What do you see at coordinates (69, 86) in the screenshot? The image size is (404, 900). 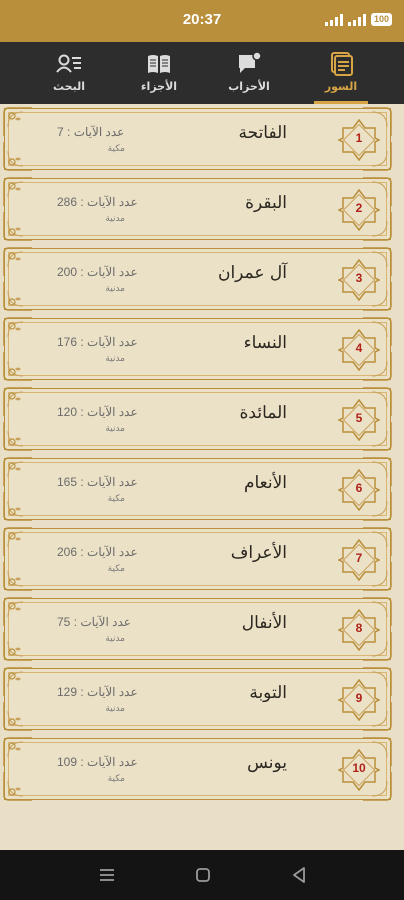 I see `tab-search-label: البحث` at bounding box center [69, 86].